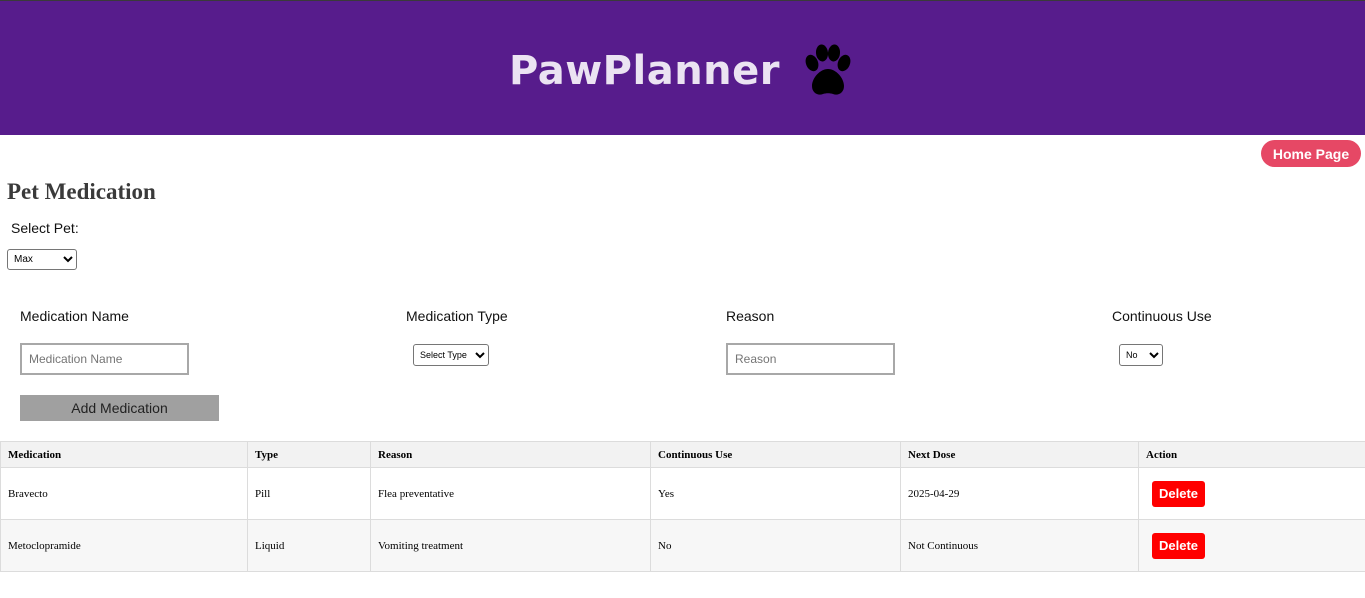 The height and width of the screenshot is (598, 1365). What do you see at coordinates (81, 191) in the screenshot?
I see `page-title: Pet Medication` at bounding box center [81, 191].